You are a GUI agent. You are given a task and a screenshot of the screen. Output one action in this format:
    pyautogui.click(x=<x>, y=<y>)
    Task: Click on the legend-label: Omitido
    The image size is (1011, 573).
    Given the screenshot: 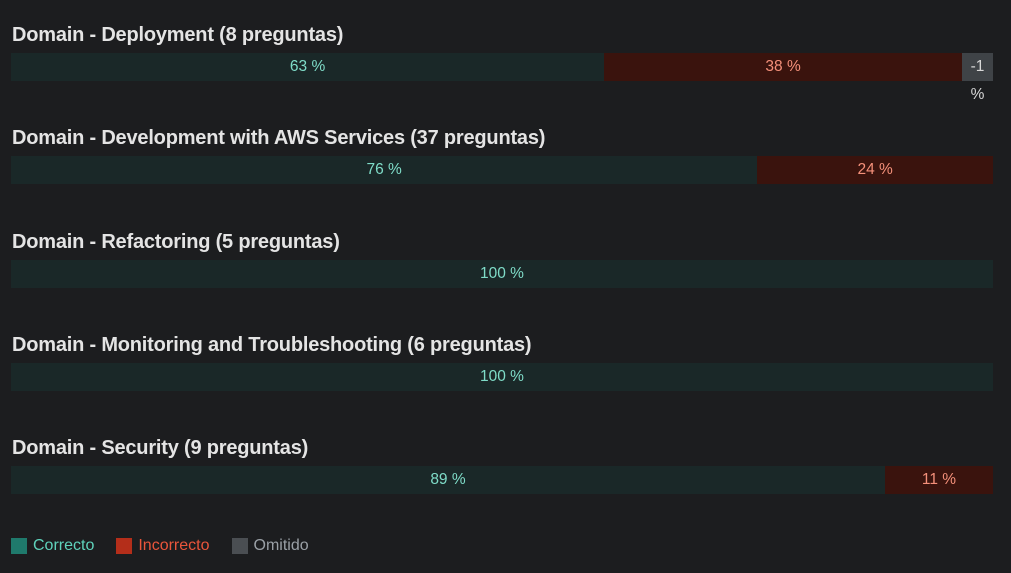 What is the action you would take?
    pyautogui.click(x=281, y=545)
    